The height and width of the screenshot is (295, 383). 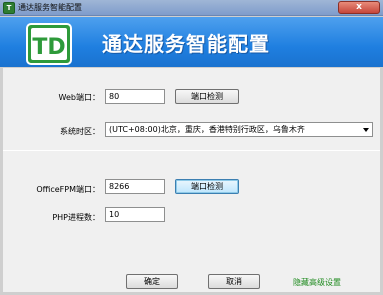 What do you see at coordinates (135, 214) in the screenshot?
I see `php-processes-input: 10` at bounding box center [135, 214].